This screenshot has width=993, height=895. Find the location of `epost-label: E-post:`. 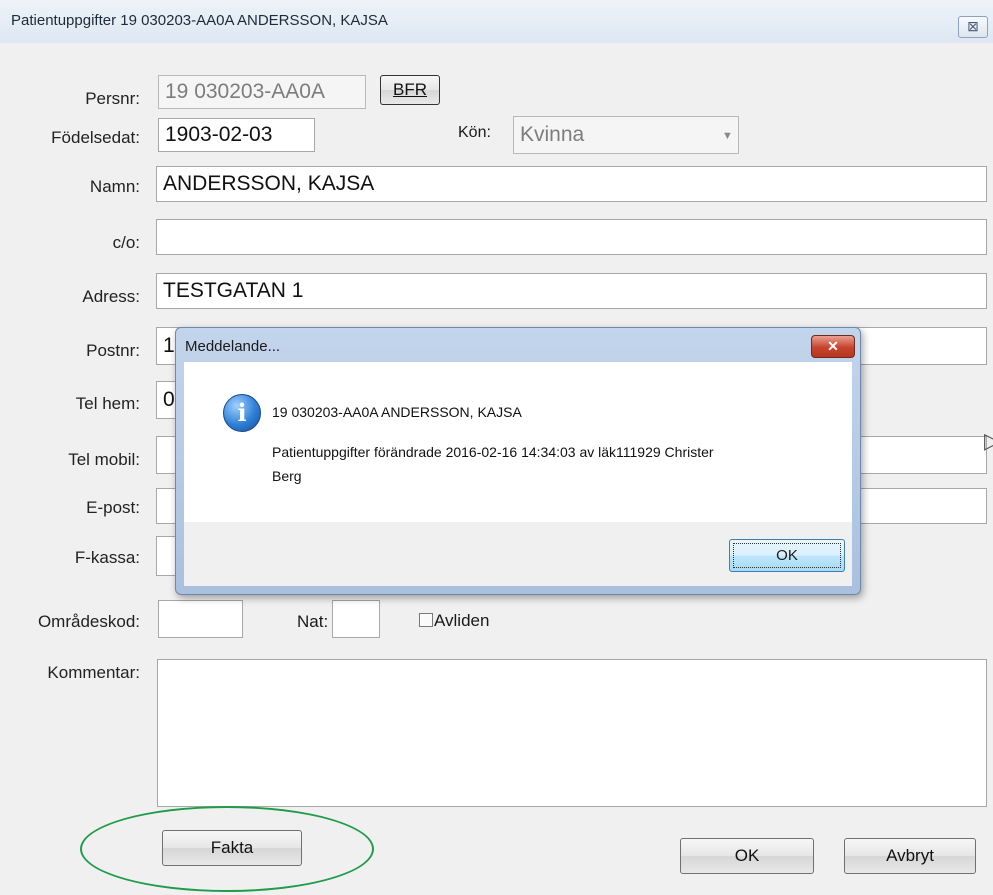

epost-label: E-post: is located at coordinates (113, 507).